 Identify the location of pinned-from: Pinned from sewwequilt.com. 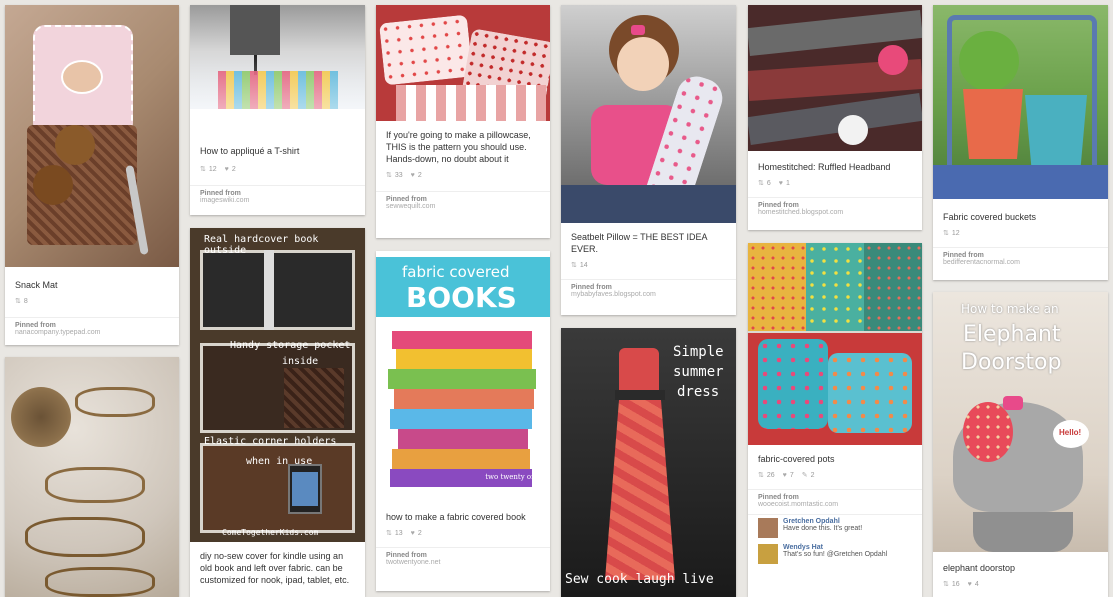
(463, 201).